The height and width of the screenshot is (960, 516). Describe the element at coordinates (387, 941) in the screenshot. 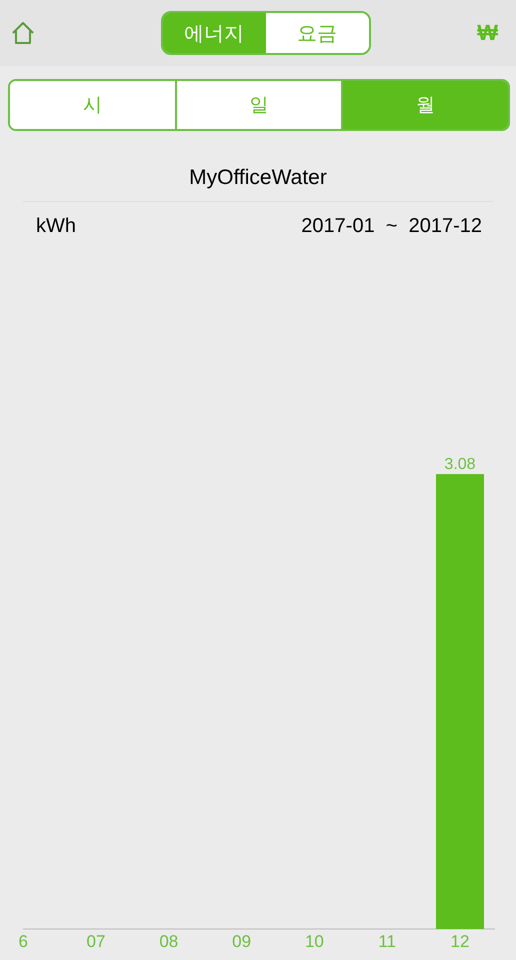

I see `axis-label: 11` at that location.